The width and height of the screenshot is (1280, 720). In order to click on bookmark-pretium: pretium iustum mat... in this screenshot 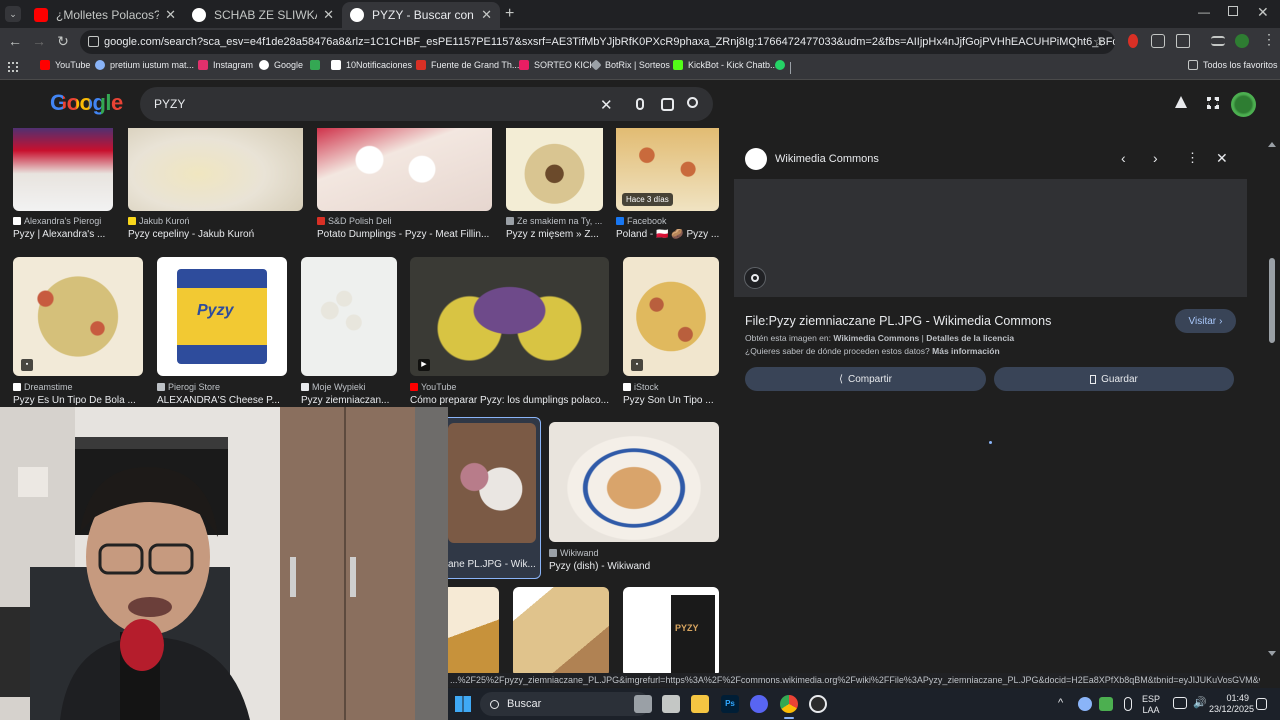, I will do `click(144, 65)`.